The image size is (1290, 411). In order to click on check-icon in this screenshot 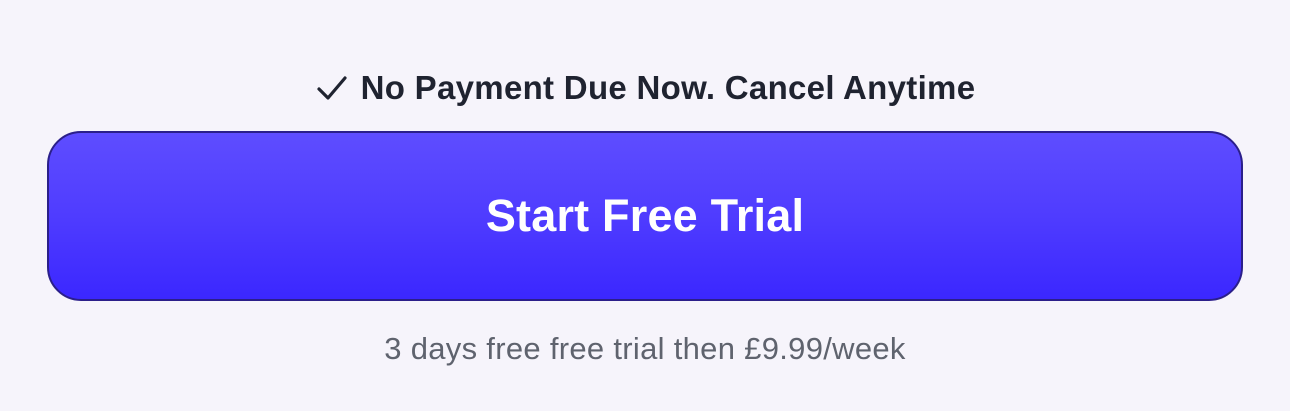, I will do `click(332, 88)`.